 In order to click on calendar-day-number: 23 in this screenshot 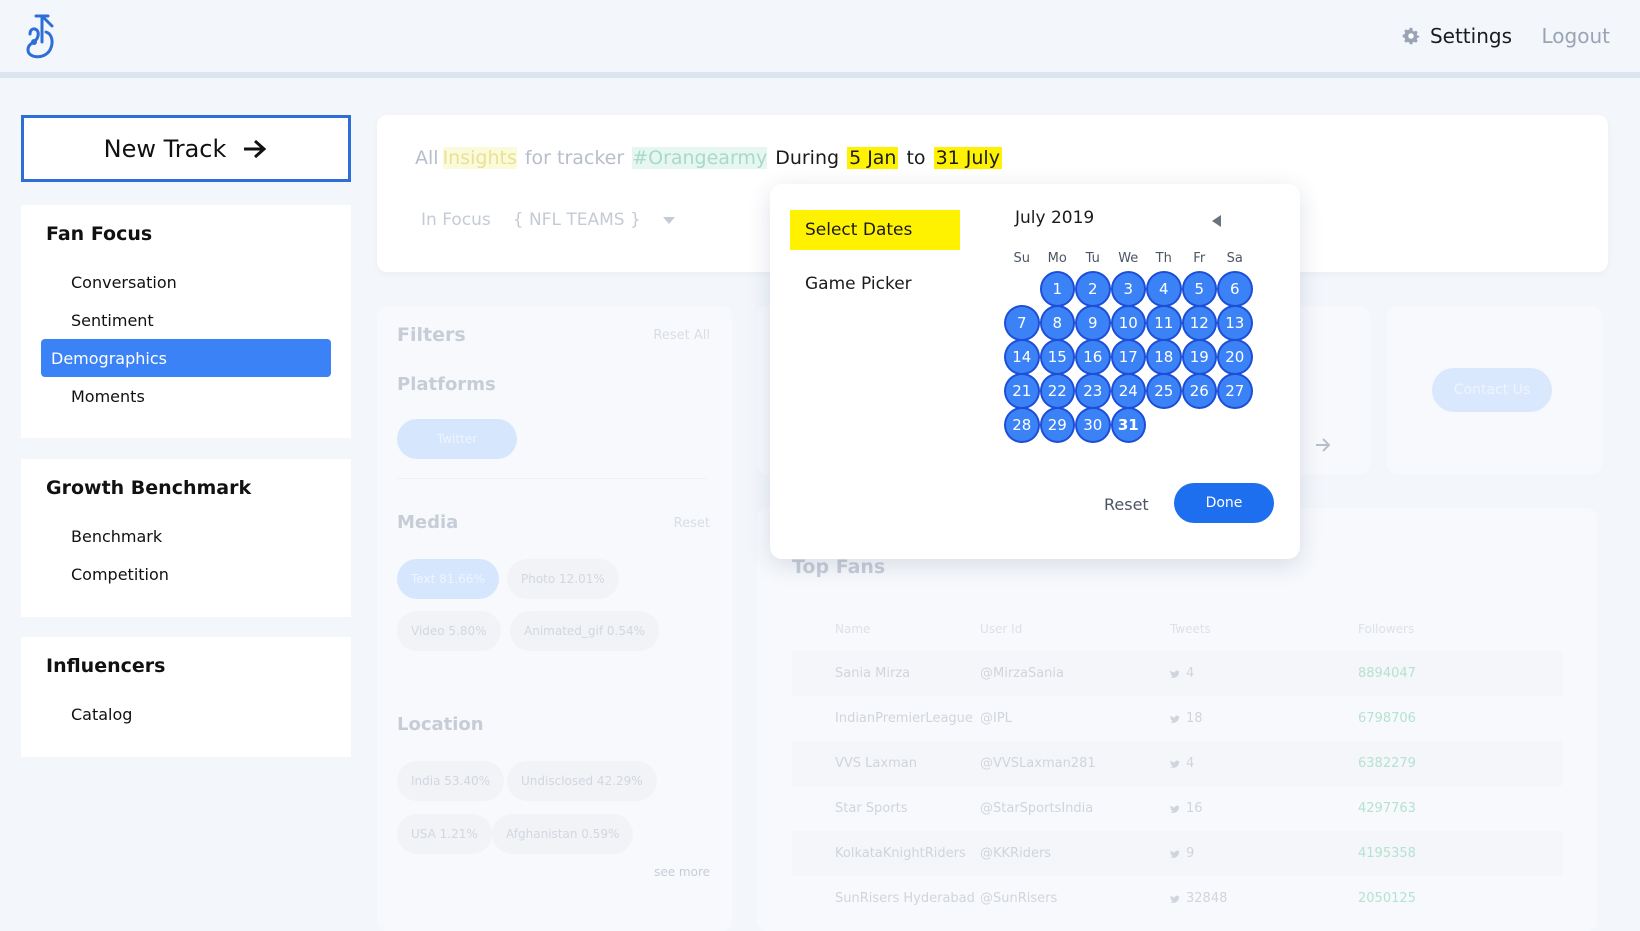, I will do `click(1093, 391)`.